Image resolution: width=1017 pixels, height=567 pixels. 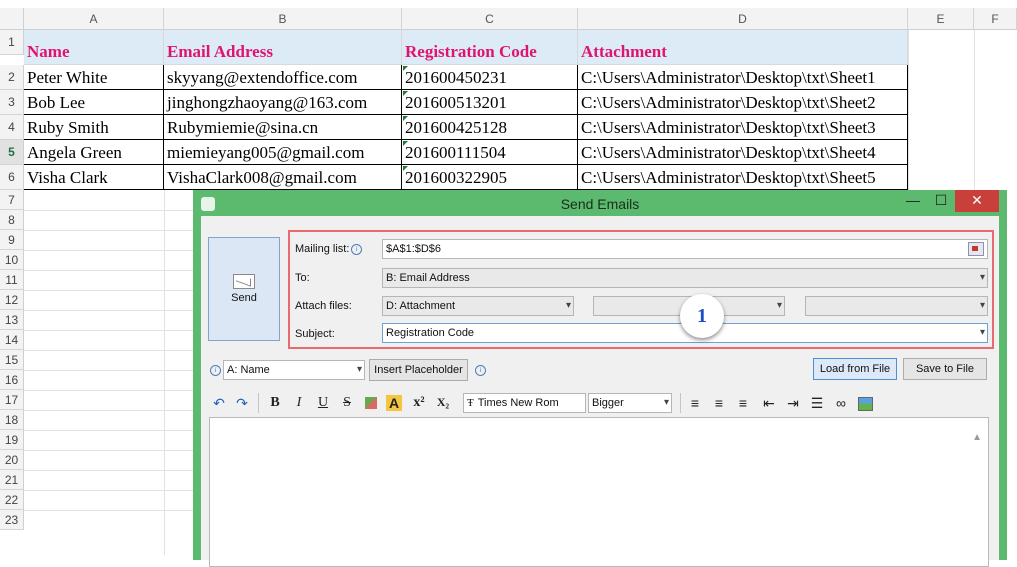 What do you see at coordinates (490, 177) in the screenshot?
I see `cell-c6: 201600322905` at bounding box center [490, 177].